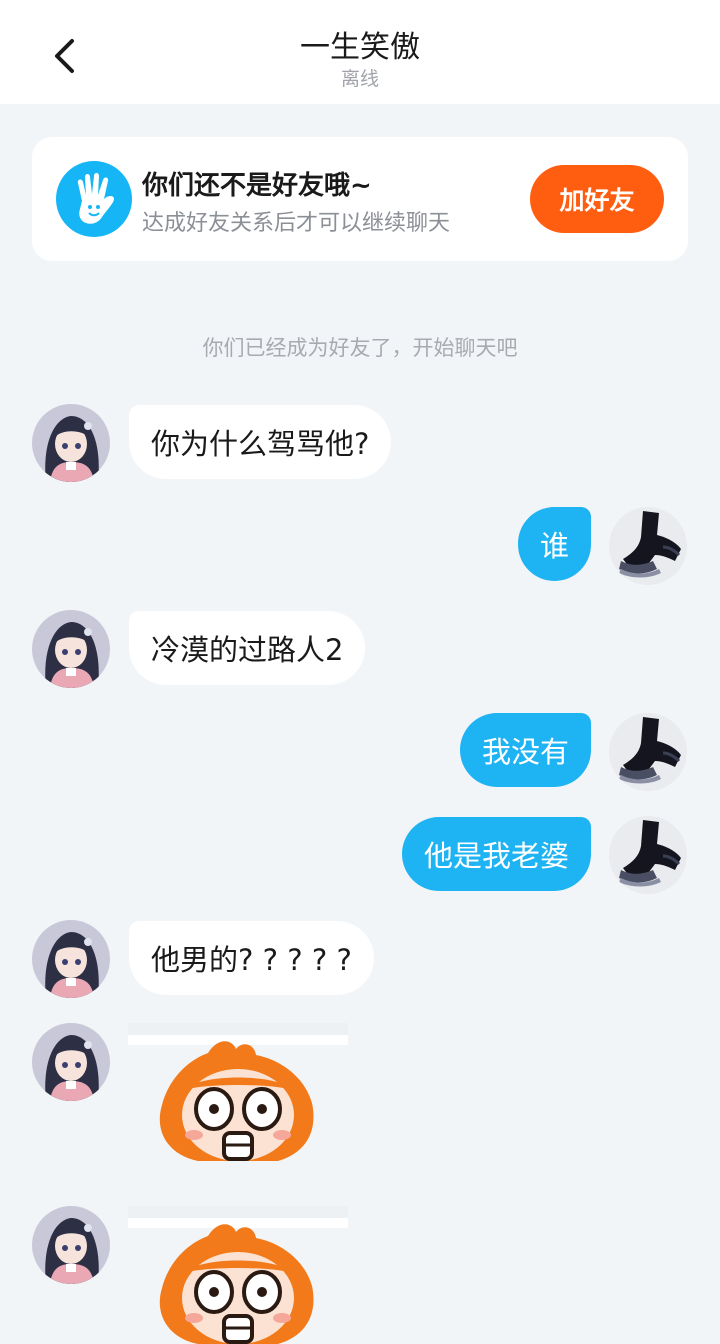  I want to click on hand-icon, so click(94, 199).